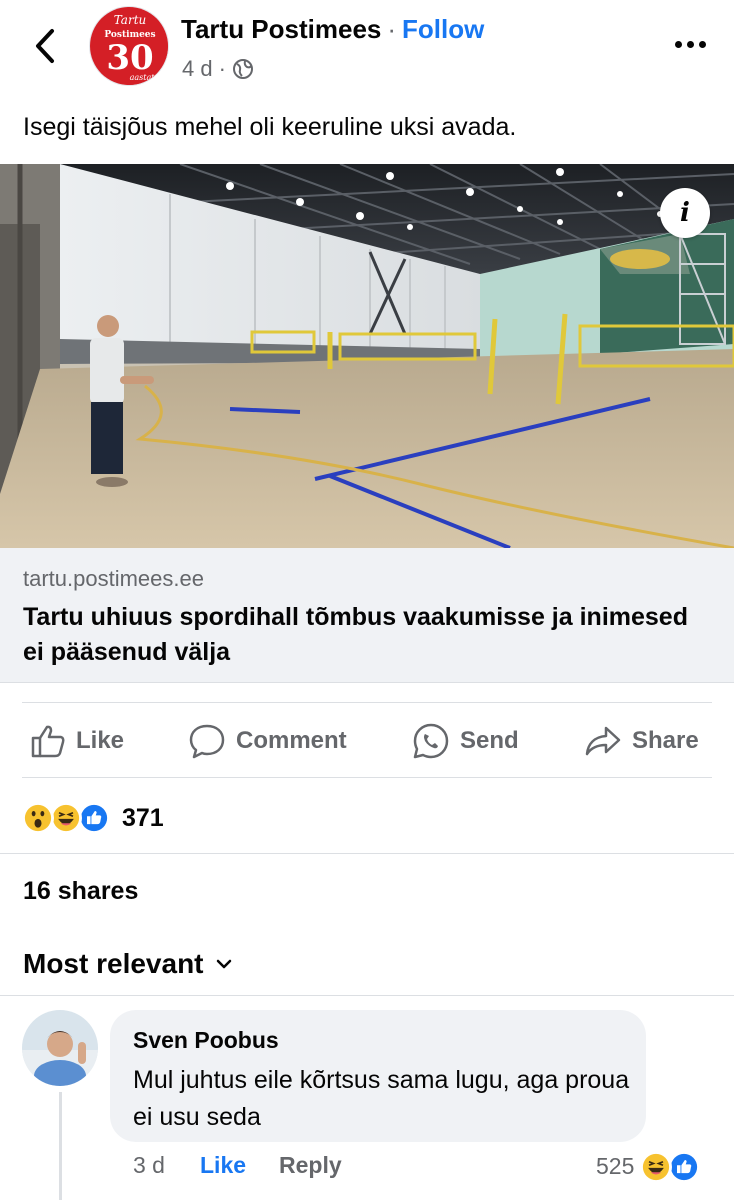 This screenshot has height=1200, width=734. I want to click on comment-reactions: 525, so click(649, 1166).